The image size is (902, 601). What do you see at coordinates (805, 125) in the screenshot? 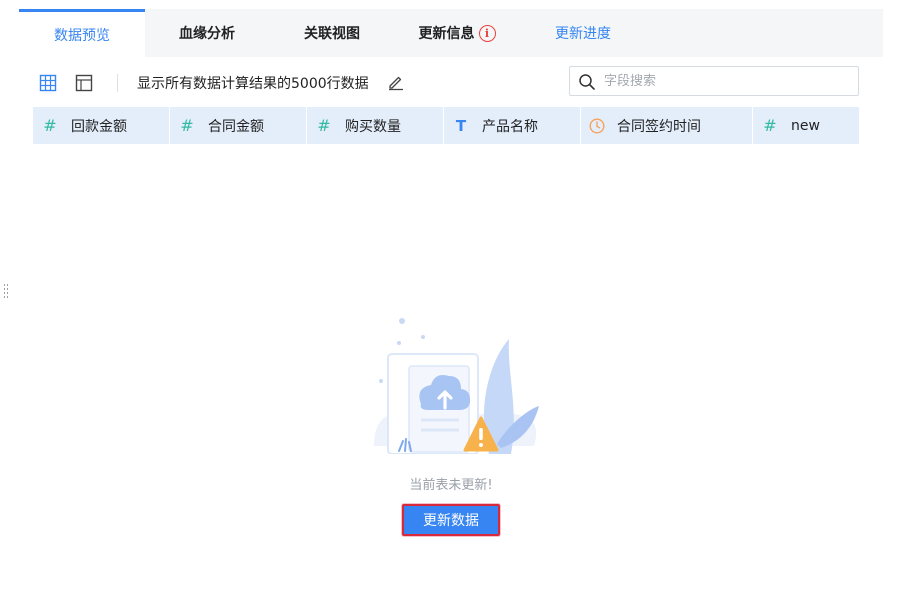
I see `column-label: new` at bounding box center [805, 125].